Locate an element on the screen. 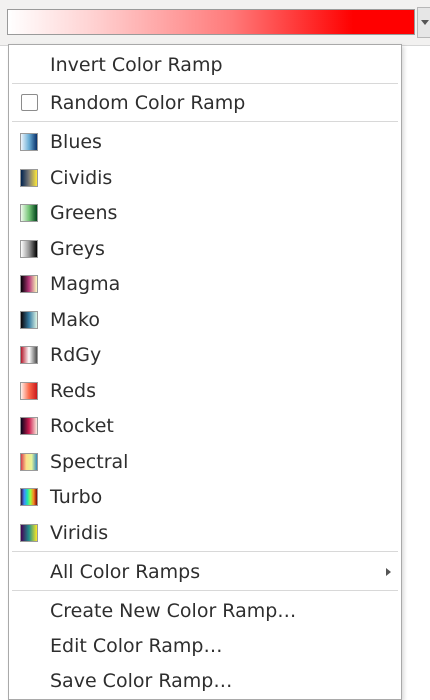 The image size is (430, 700). menu-item-ramp-rdgy: RdGy is located at coordinates (205, 355).